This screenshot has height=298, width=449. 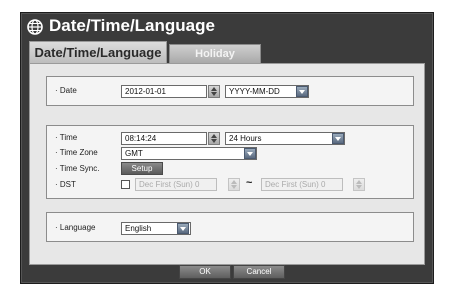 What do you see at coordinates (65, 184) in the screenshot?
I see `dst-label: · DST` at bounding box center [65, 184].